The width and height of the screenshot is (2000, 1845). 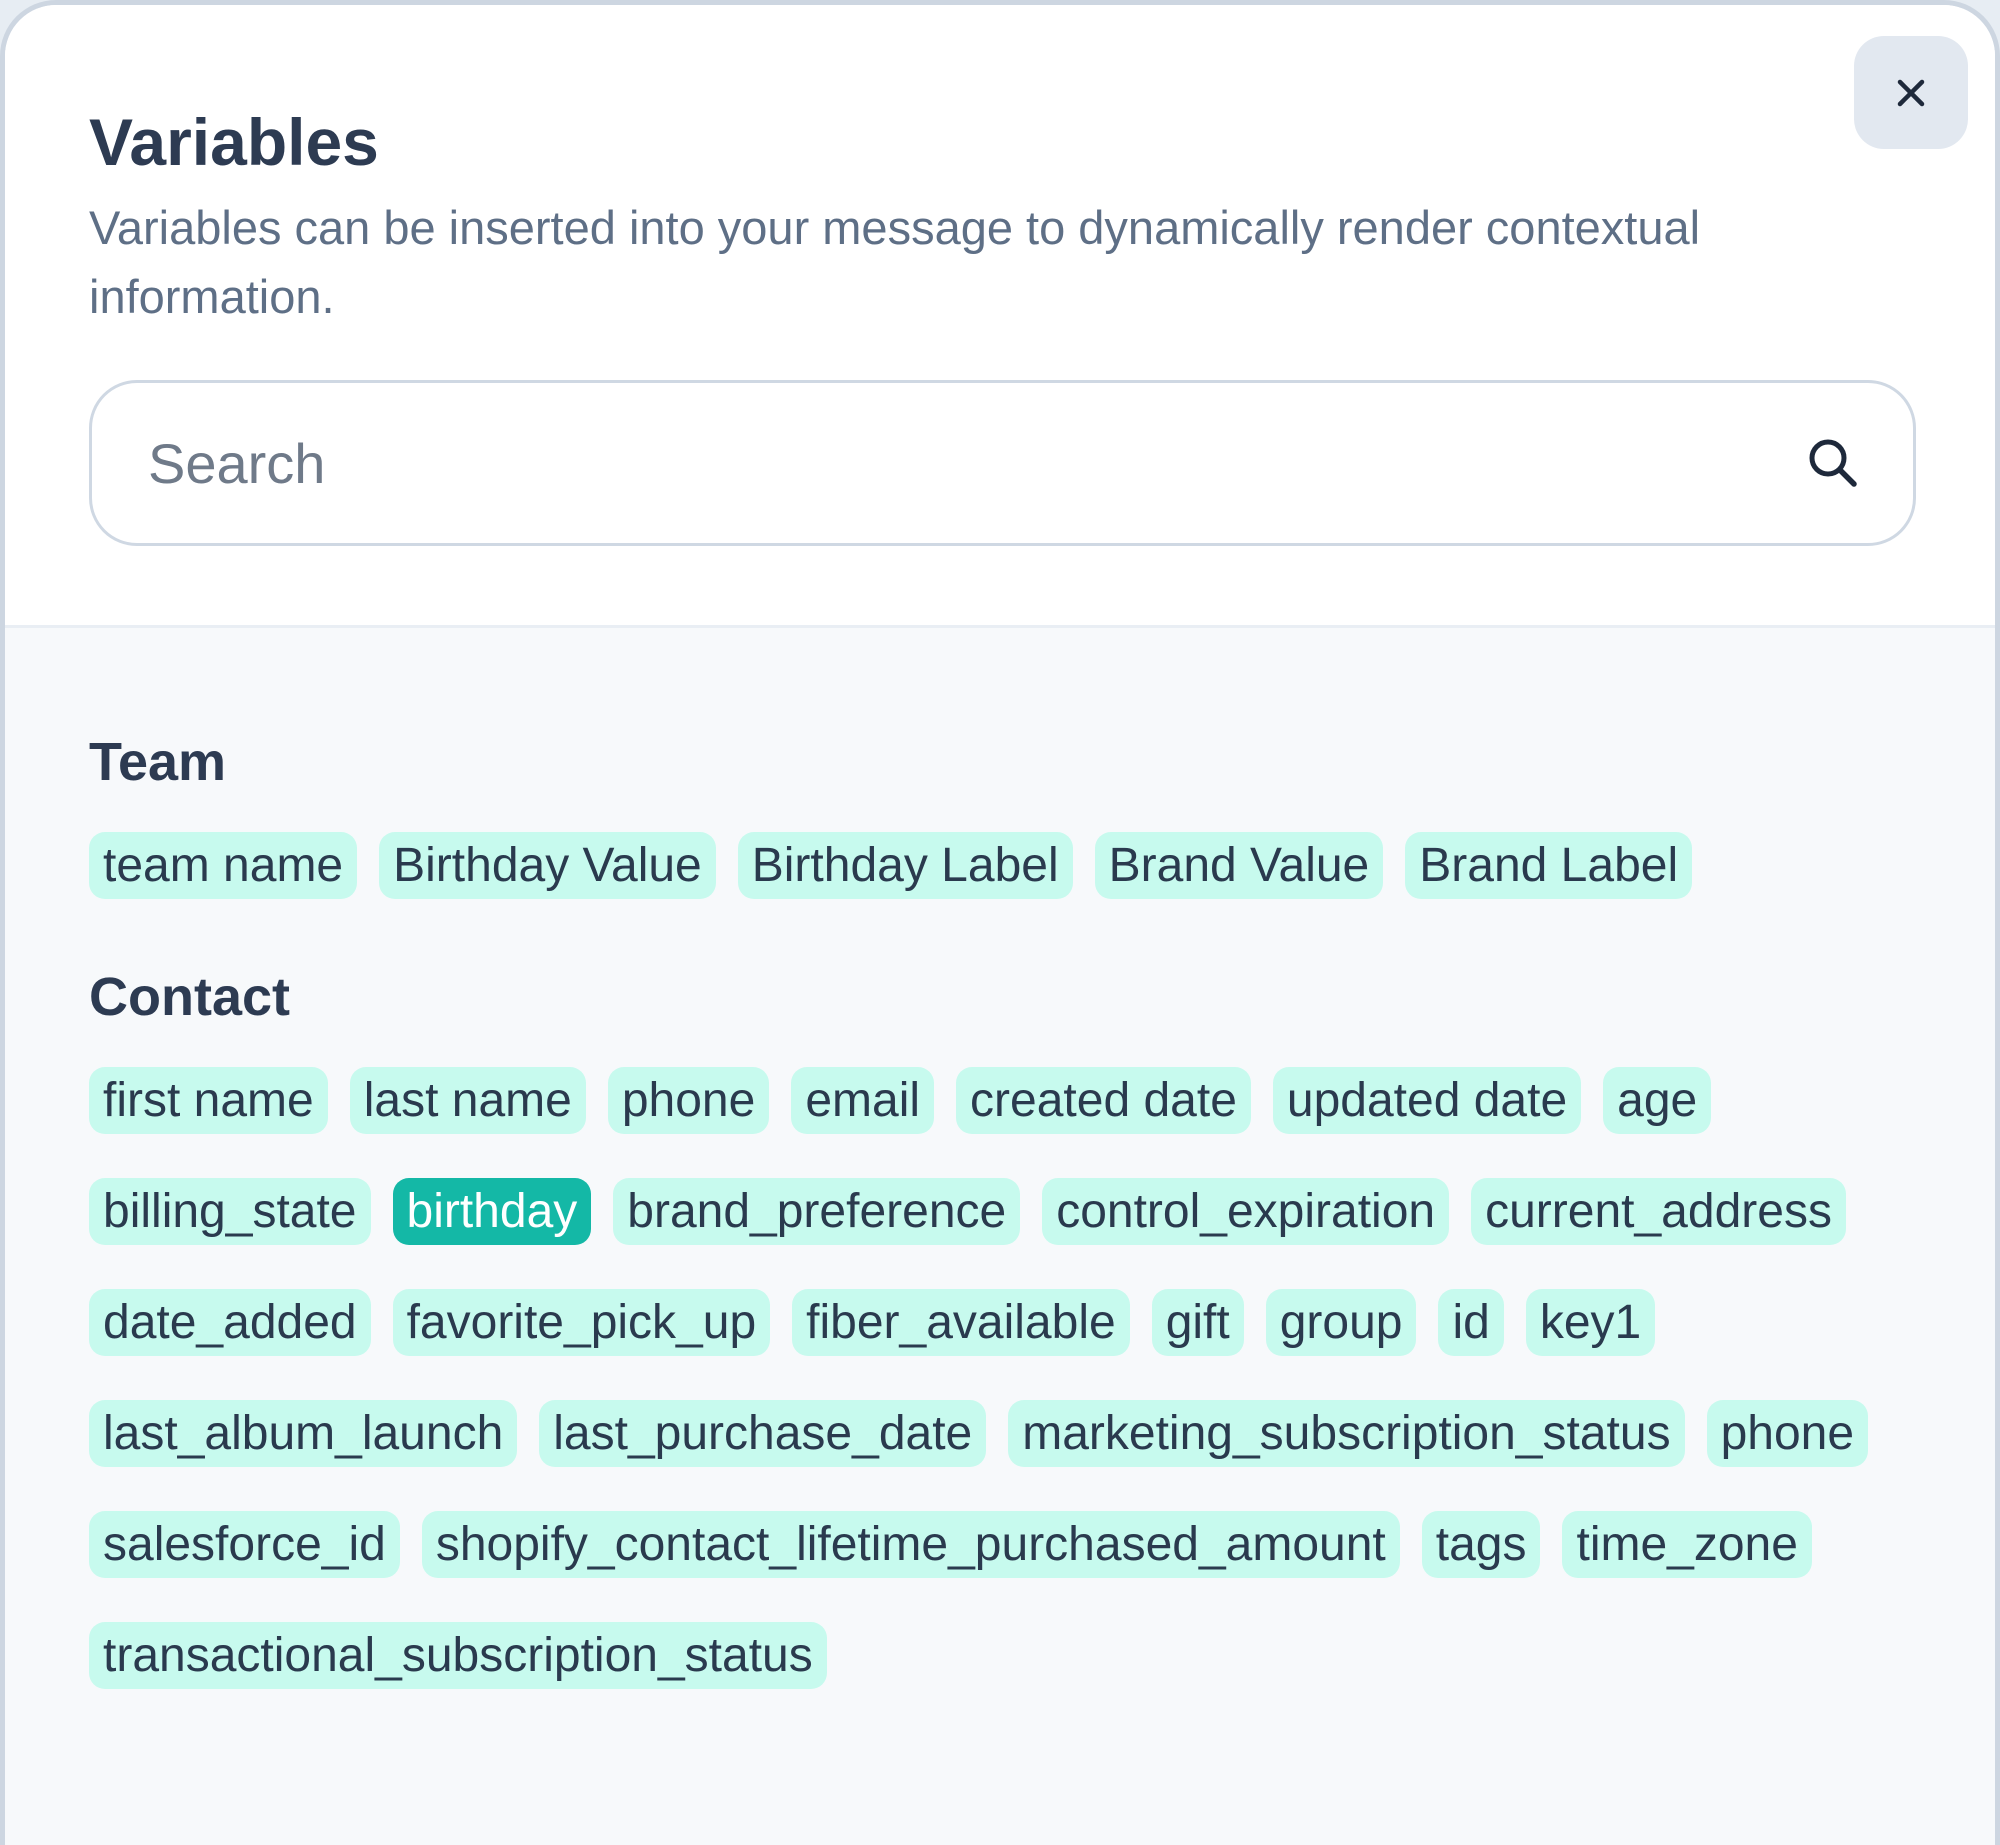 I want to click on variable-chip: key1, so click(x=1590, y=1322).